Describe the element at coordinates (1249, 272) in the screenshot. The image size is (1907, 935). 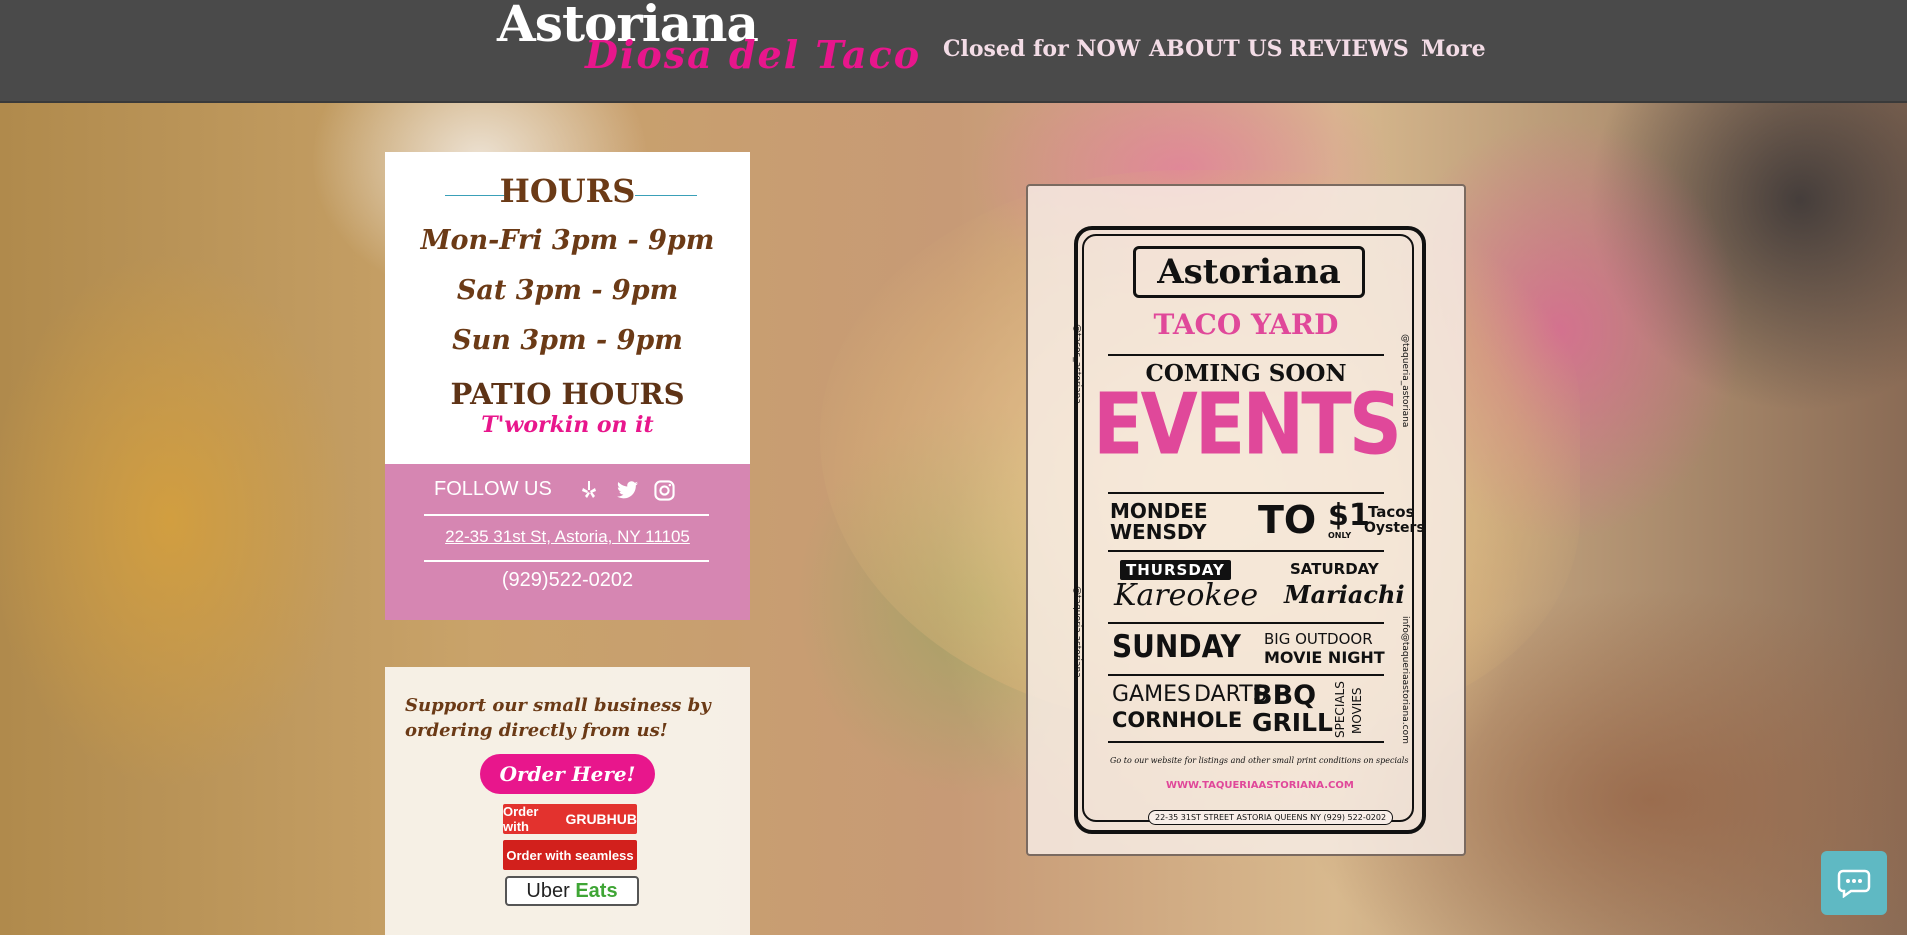
I see `poster-title: Astoriana` at that location.